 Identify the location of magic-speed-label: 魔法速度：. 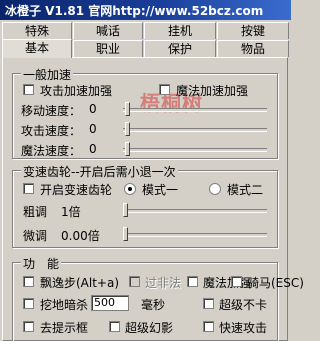
(51, 151).